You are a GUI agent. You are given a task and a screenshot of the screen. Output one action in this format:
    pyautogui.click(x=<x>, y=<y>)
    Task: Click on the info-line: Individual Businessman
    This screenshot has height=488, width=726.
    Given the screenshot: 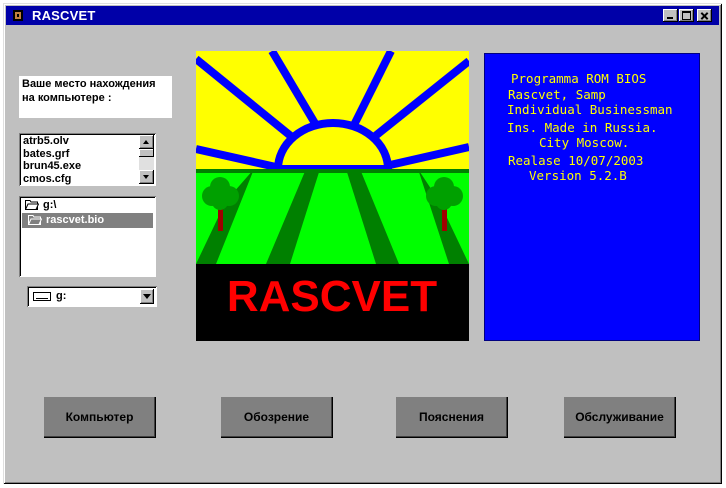 What is the action you would take?
    pyautogui.click(x=590, y=109)
    